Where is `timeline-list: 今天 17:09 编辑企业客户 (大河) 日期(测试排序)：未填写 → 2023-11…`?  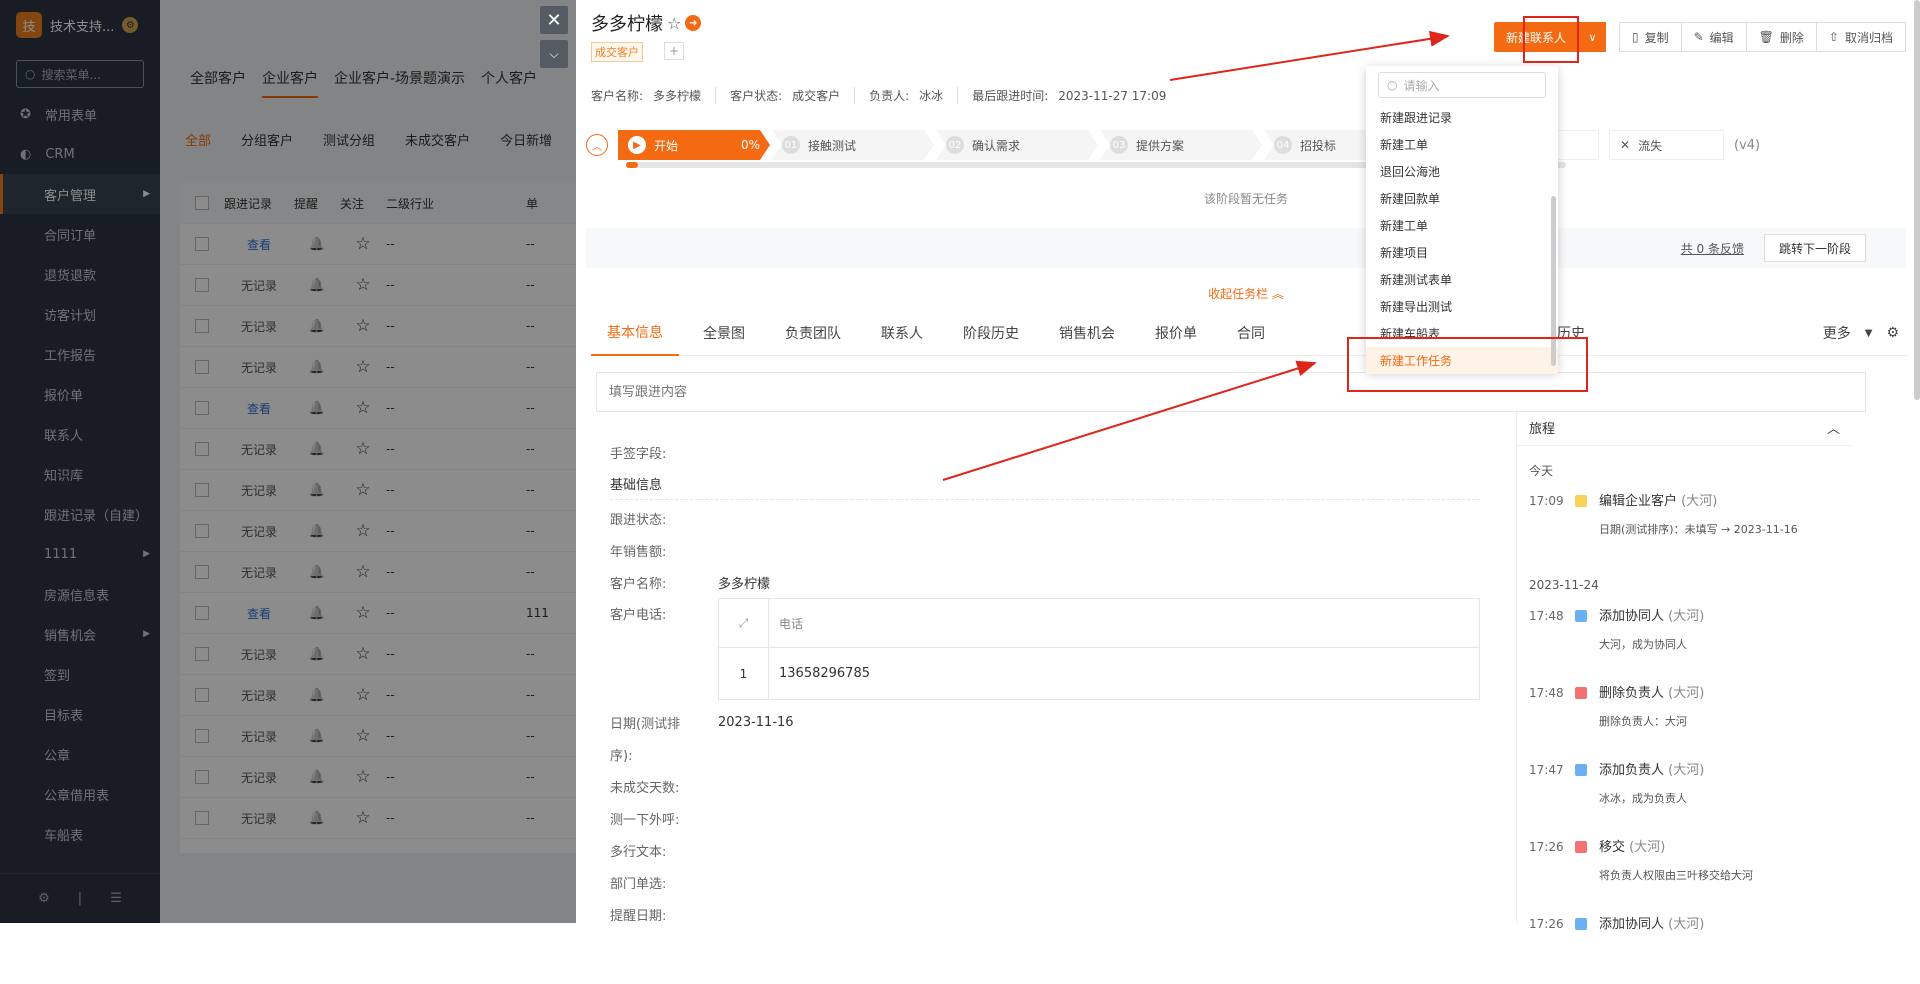 timeline-list: 今天 17:09 编辑企业客户 (大河) 日期(测试排序)：未填写 → 2023-11… is located at coordinates (1684, 715).